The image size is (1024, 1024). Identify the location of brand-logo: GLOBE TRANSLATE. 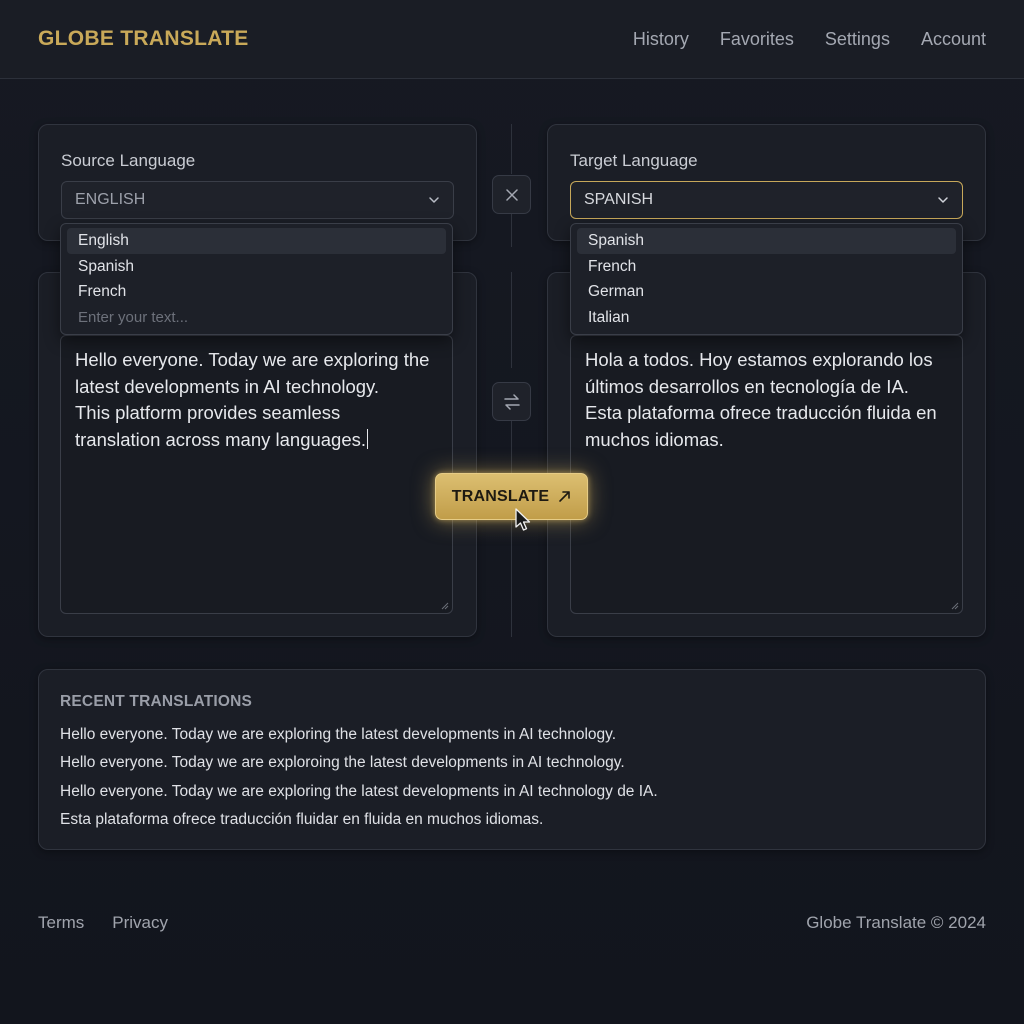
(143, 39).